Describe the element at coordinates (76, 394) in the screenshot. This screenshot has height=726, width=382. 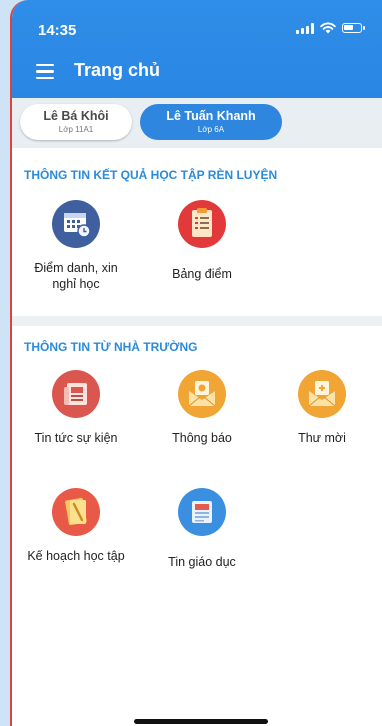
I see `newspaper-icon` at that location.